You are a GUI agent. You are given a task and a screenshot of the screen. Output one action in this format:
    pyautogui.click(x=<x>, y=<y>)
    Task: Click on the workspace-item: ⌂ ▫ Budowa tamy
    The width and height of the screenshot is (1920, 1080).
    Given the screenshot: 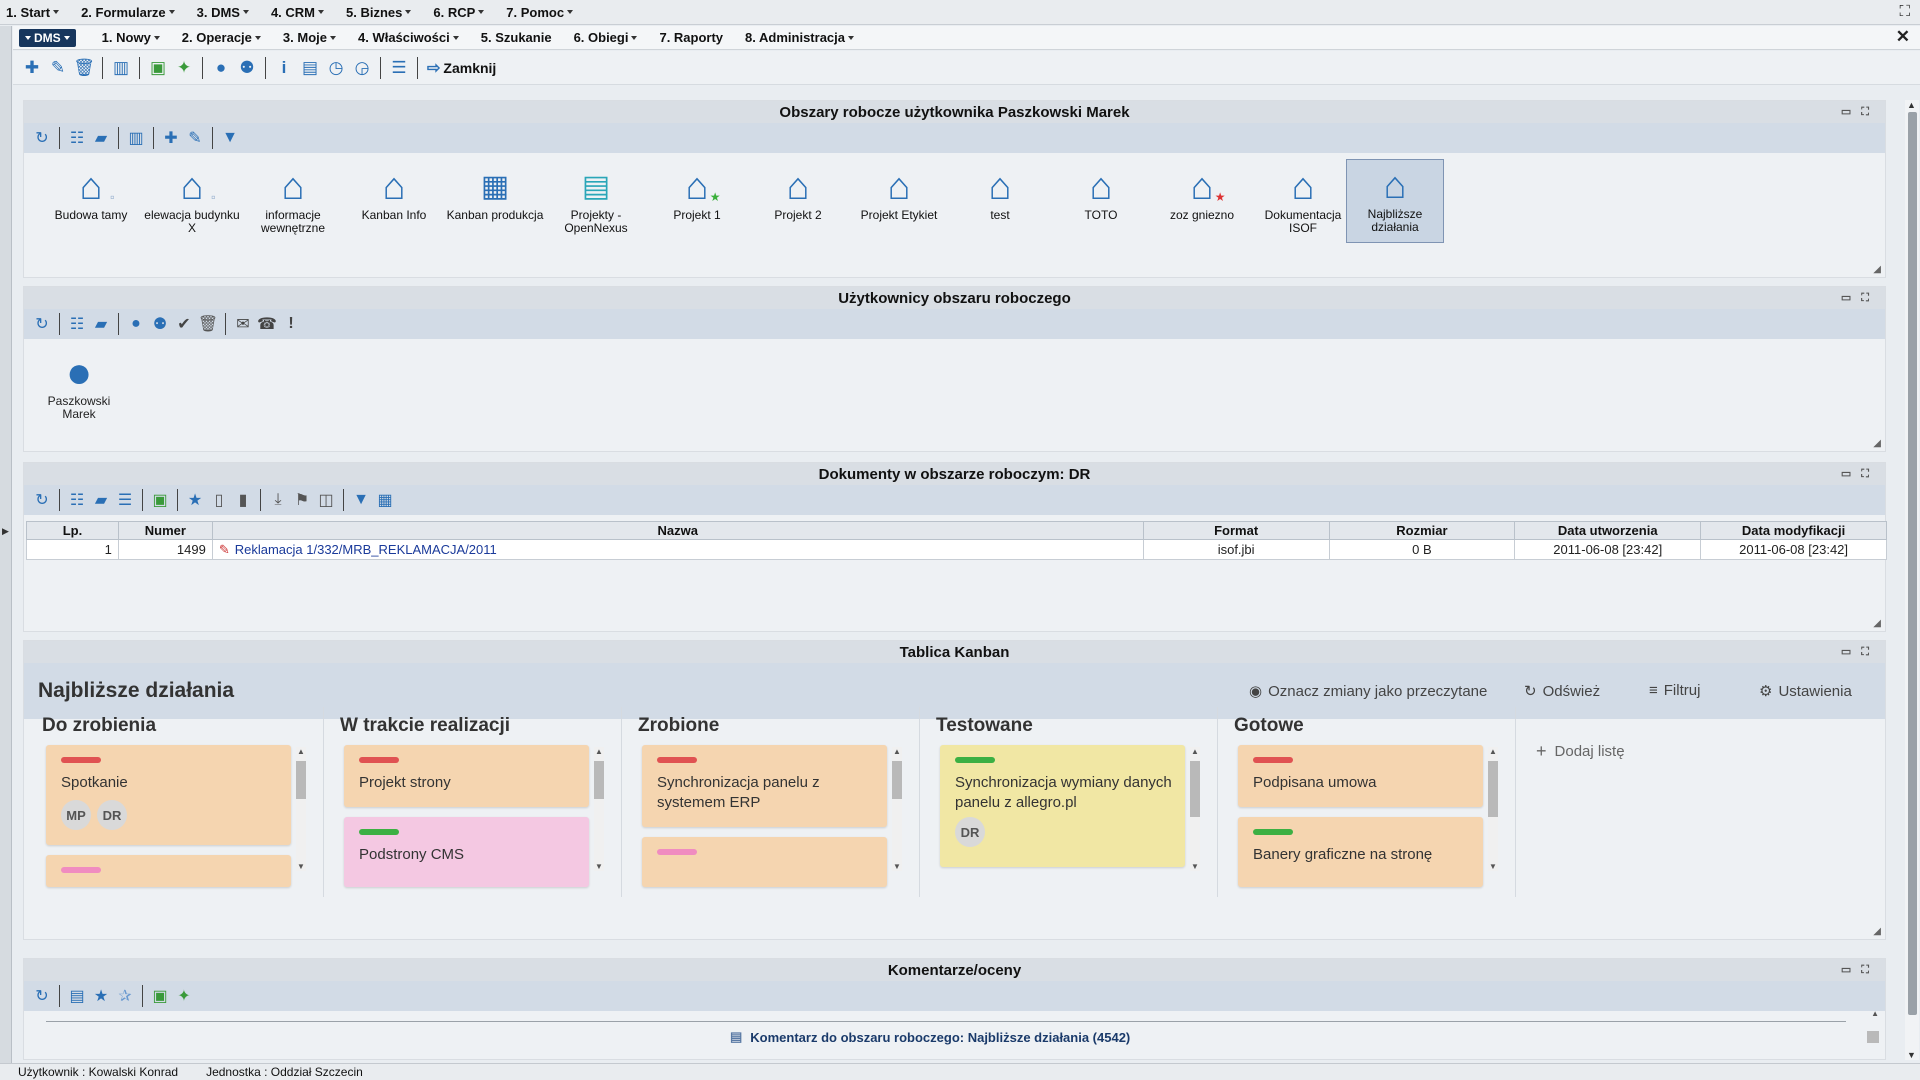 What is the action you would take?
    pyautogui.click(x=91, y=203)
    